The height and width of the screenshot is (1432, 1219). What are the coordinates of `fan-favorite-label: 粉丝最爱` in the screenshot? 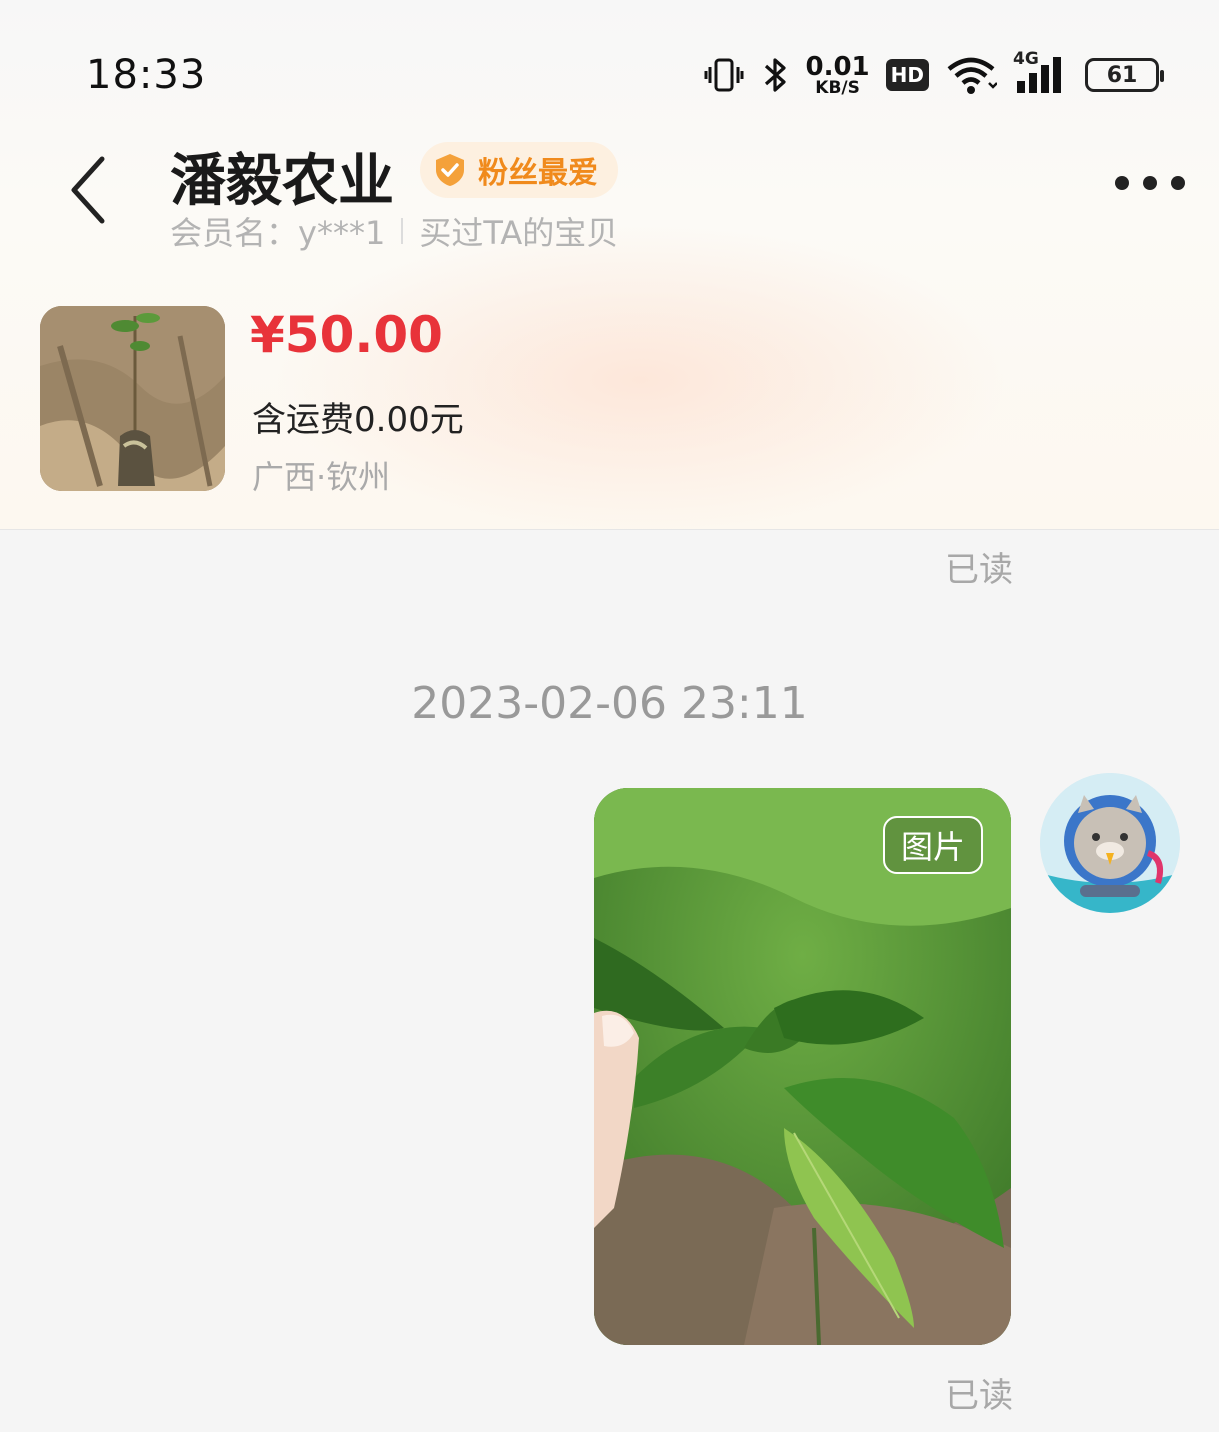 It's located at (538, 173).